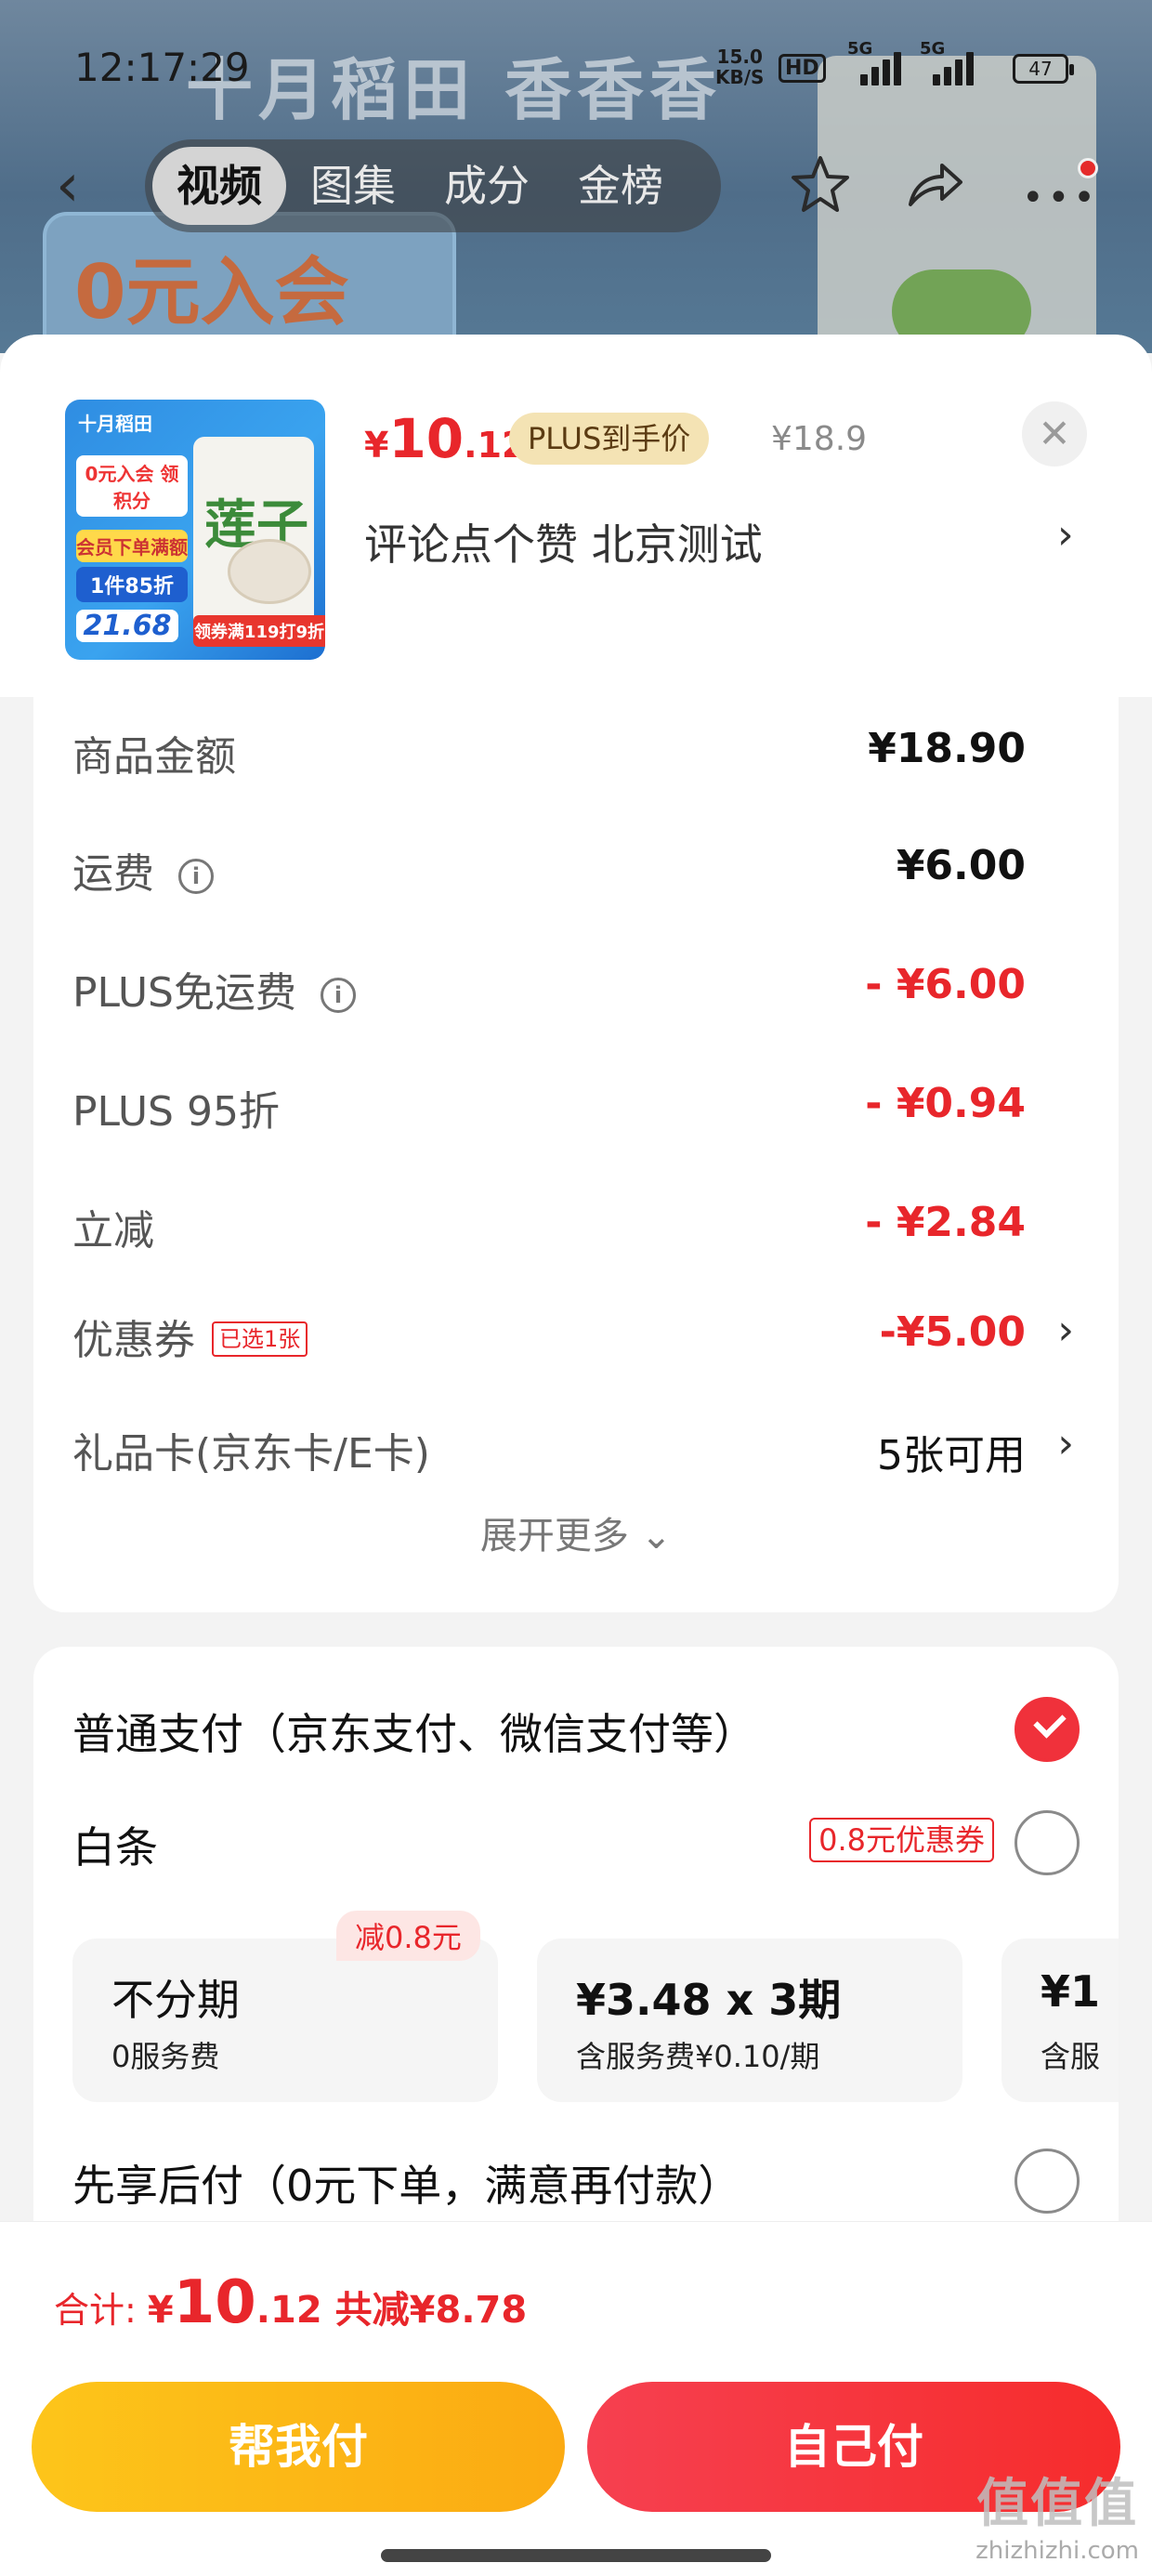  I want to click on row-coupon: 优惠券 已选1张 -¥5.00 ›, so click(576, 1336).